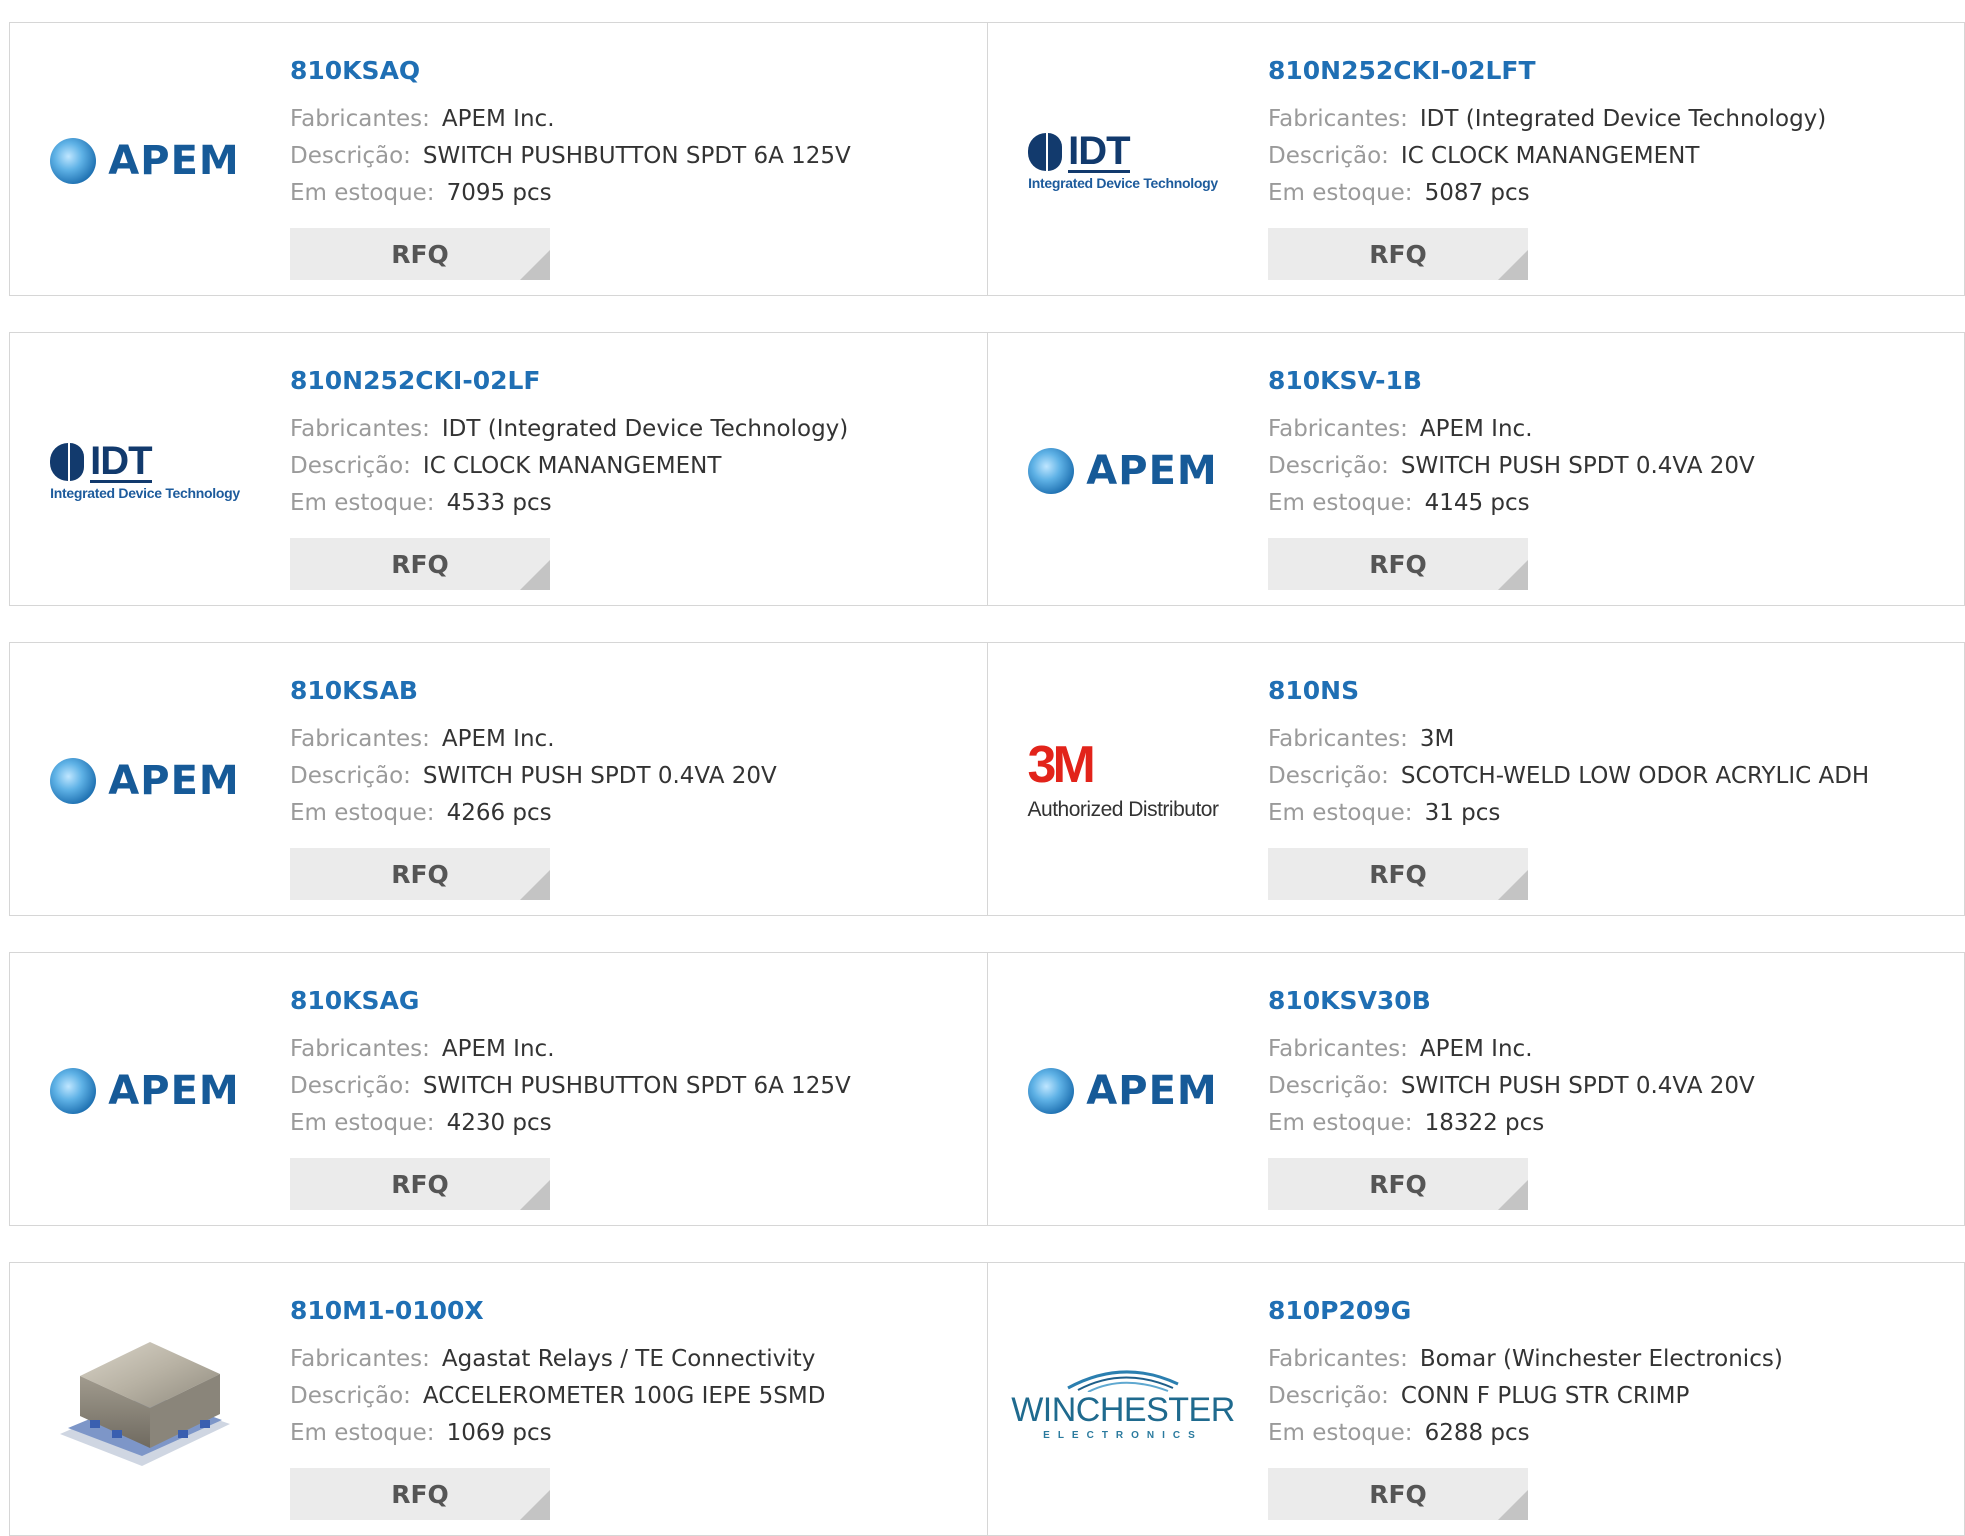 The image size is (1965, 1536). I want to click on part-number-link: 810NS, so click(1611, 691).